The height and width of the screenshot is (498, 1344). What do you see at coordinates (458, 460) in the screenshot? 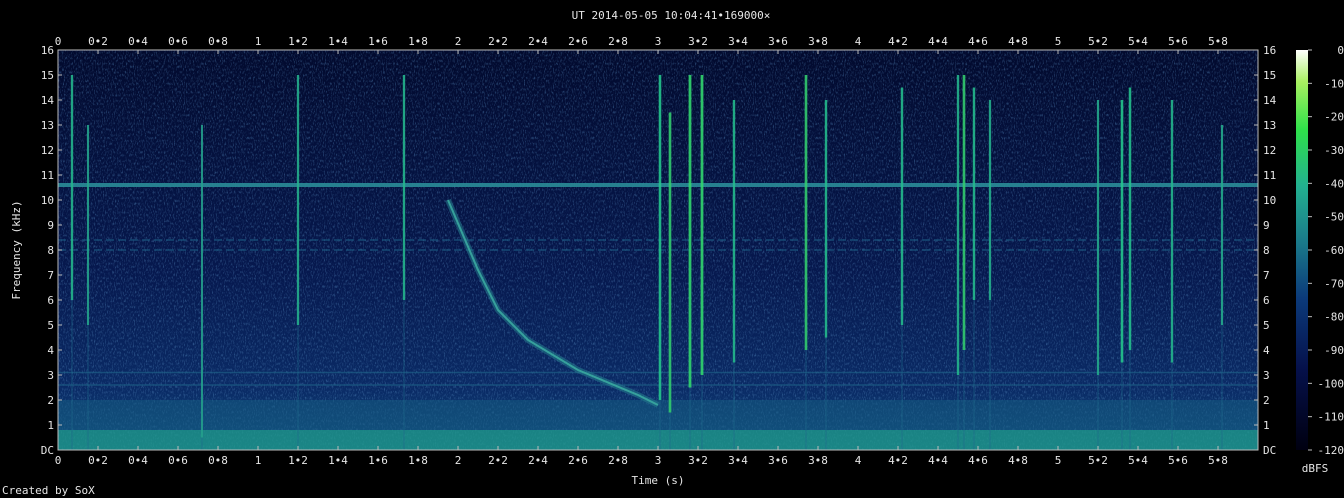
I see `x-tick-label-bottom: 2` at bounding box center [458, 460].